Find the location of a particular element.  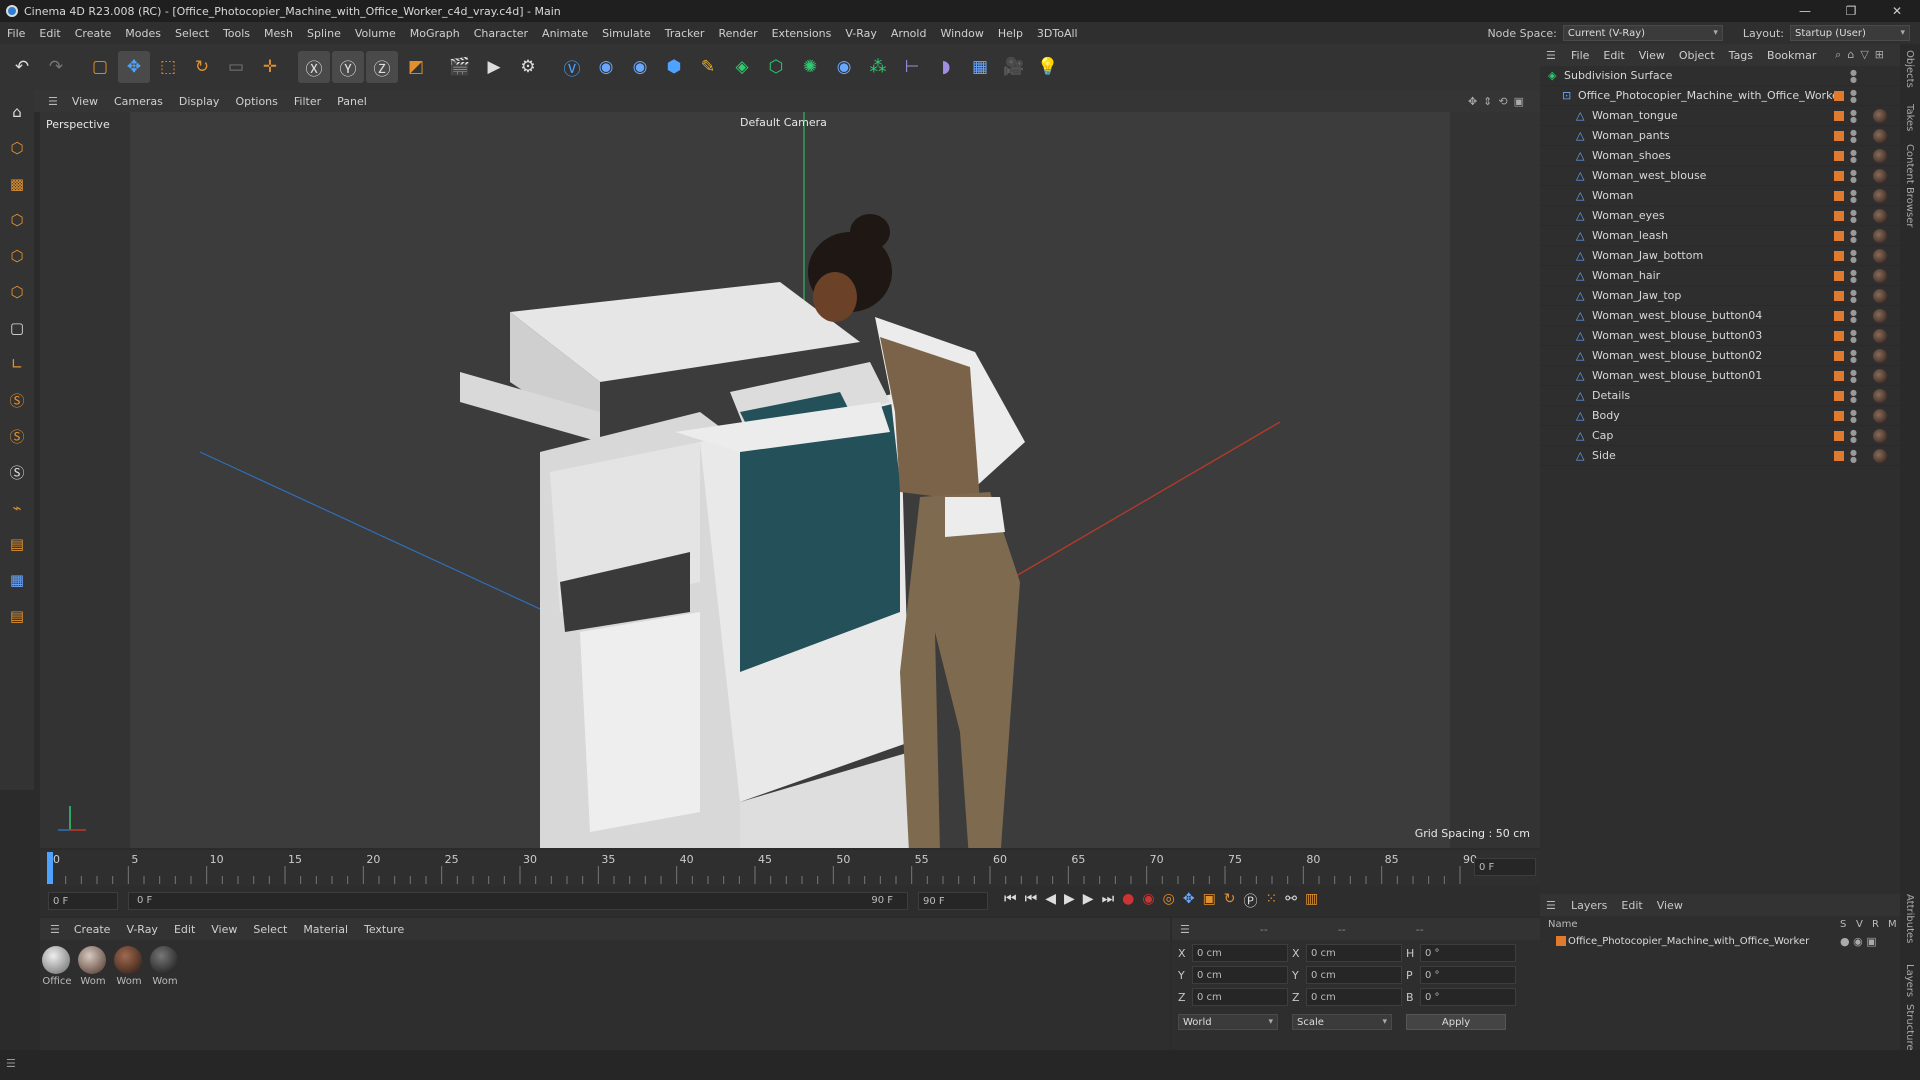

transform-icon: ✛ is located at coordinates (270, 67).